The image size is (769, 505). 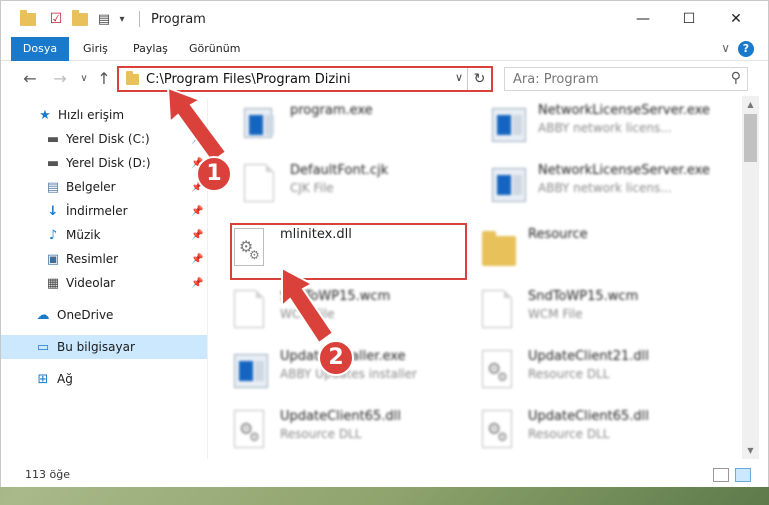 What do you see at coordinates (214, 49) in the screenshot?
I see `tab-view: Görünüm` at bounding box center [214, 49].